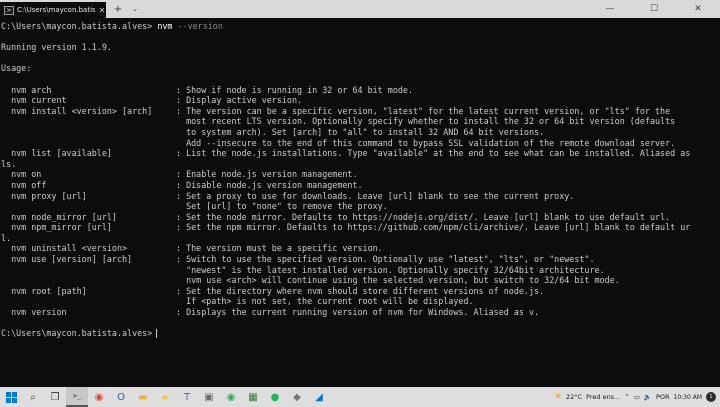 This screenshot has height=407, width=720. Describe the element at coordinates (648, 397) in the screenshot. I see `volume-icon: 🔈` at that location.